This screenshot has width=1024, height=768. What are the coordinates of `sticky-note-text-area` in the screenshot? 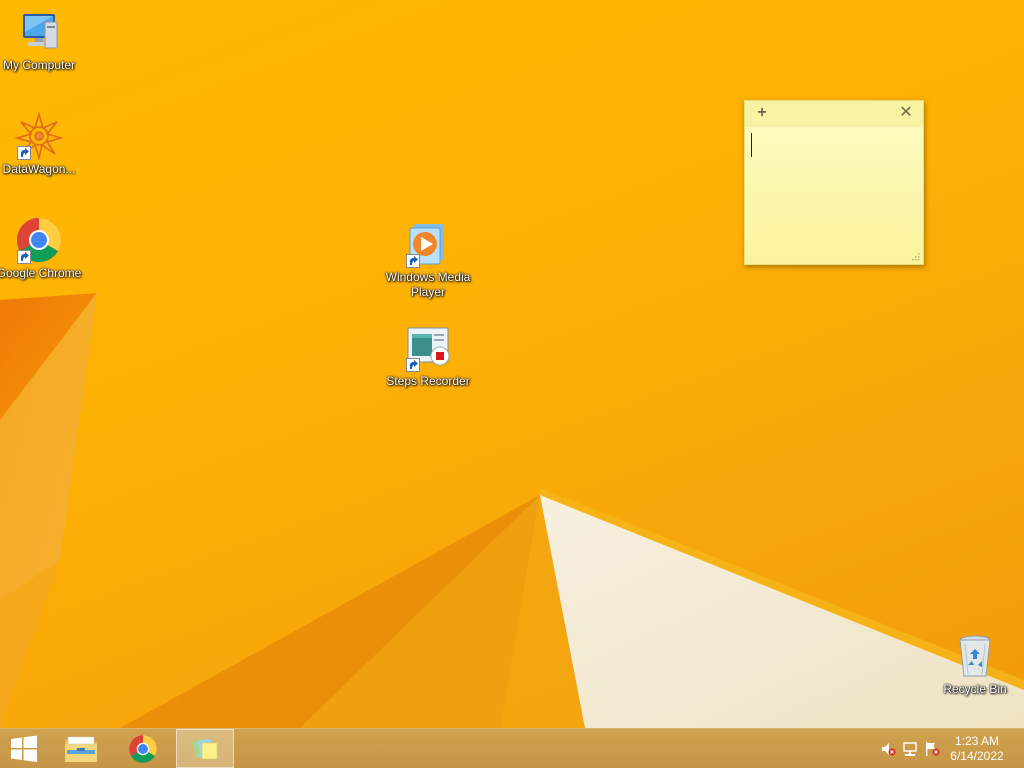 It's located at (833, 193).